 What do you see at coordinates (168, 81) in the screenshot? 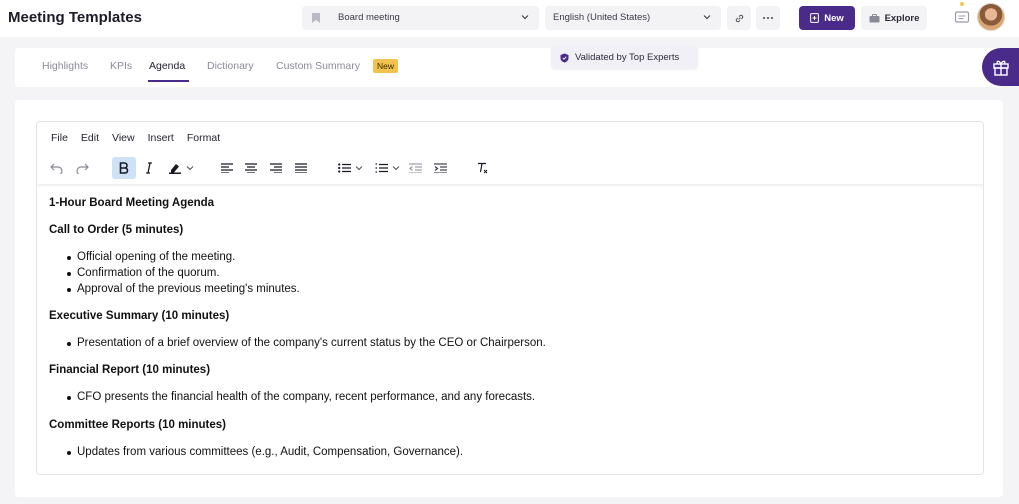
I see `active-tab-indicator` at bounding box center [168, 81].